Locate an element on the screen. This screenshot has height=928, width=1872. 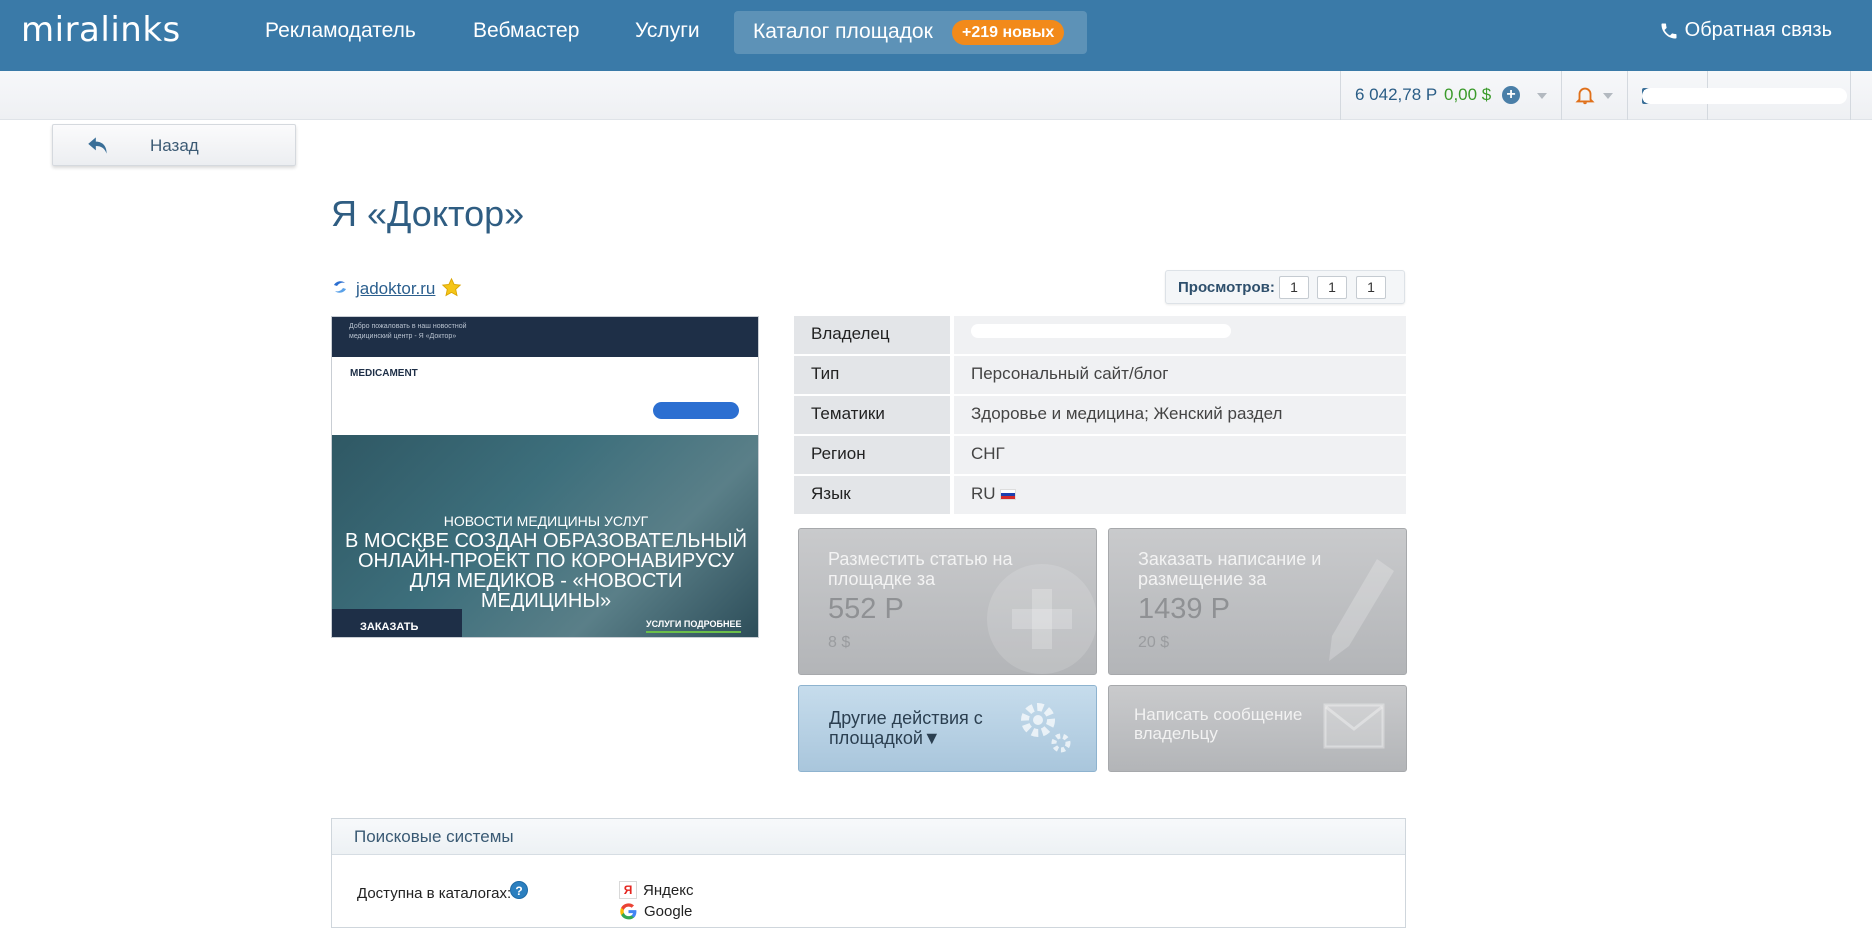
language-code: RU is located at coordinates (983, 493).